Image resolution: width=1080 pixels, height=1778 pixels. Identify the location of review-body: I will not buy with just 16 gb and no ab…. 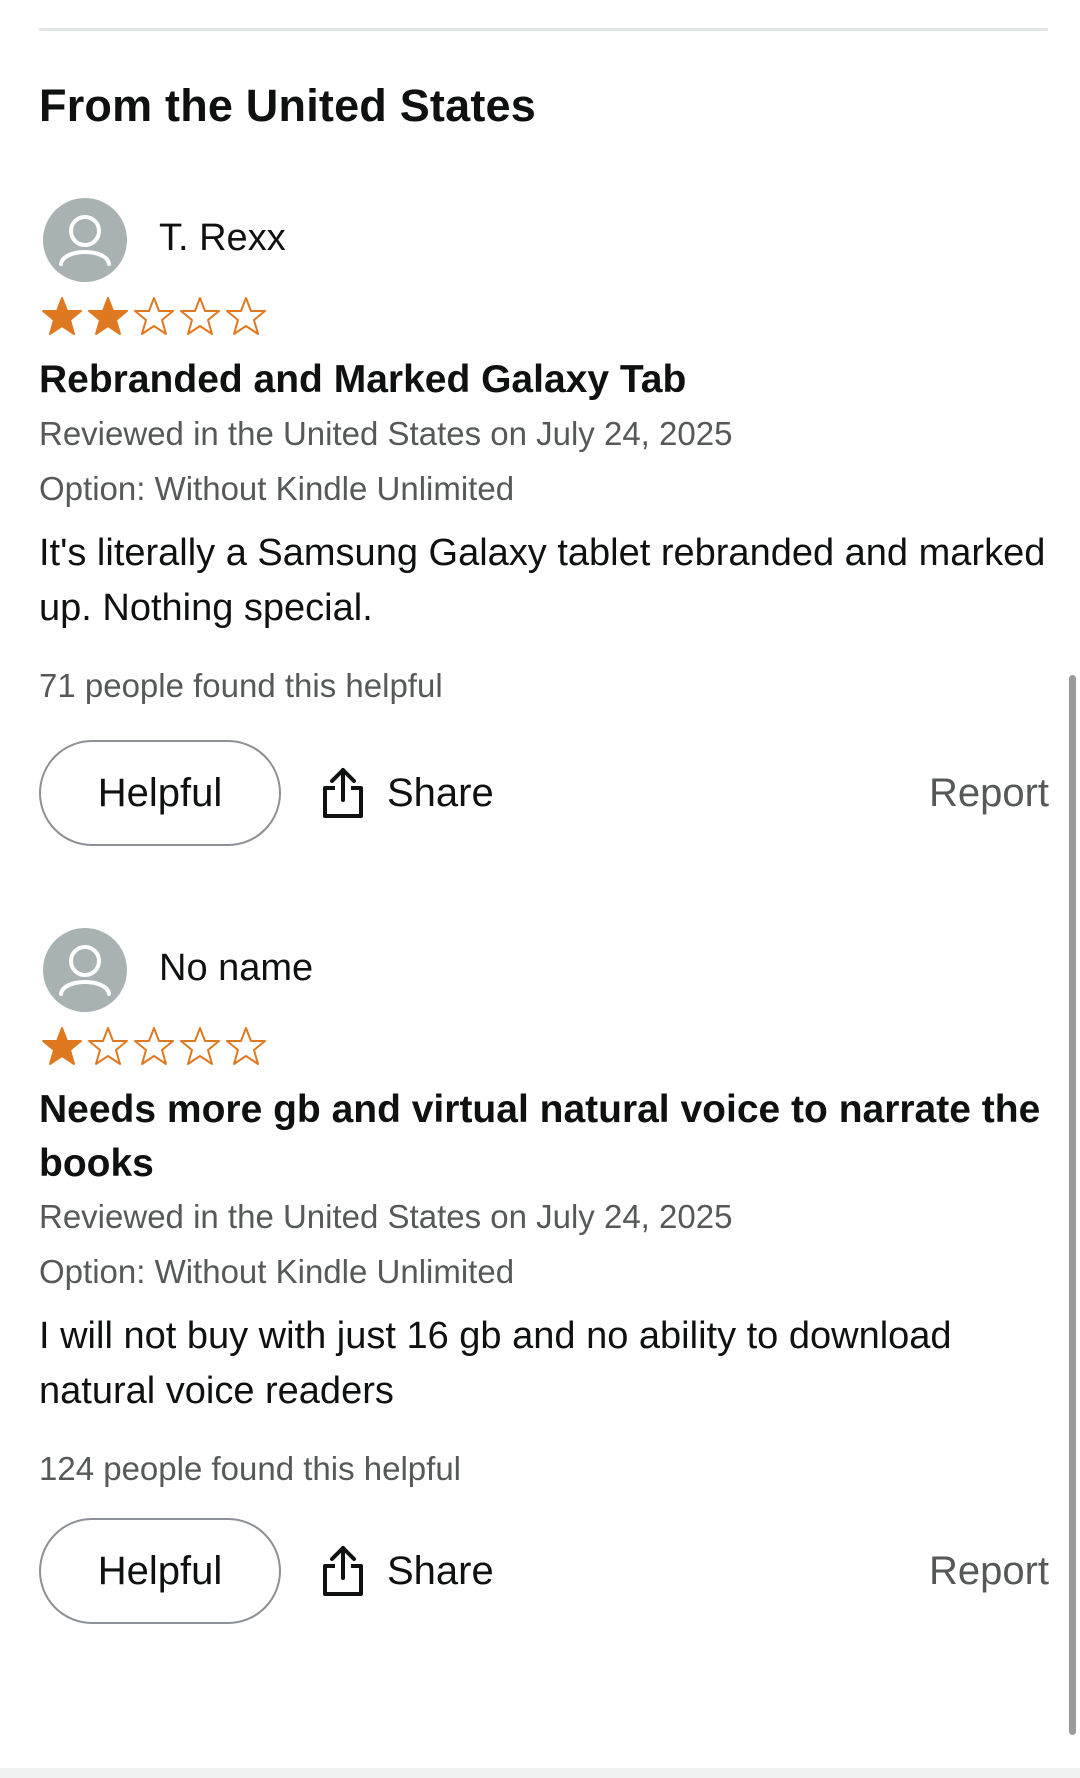
(495, 1363).